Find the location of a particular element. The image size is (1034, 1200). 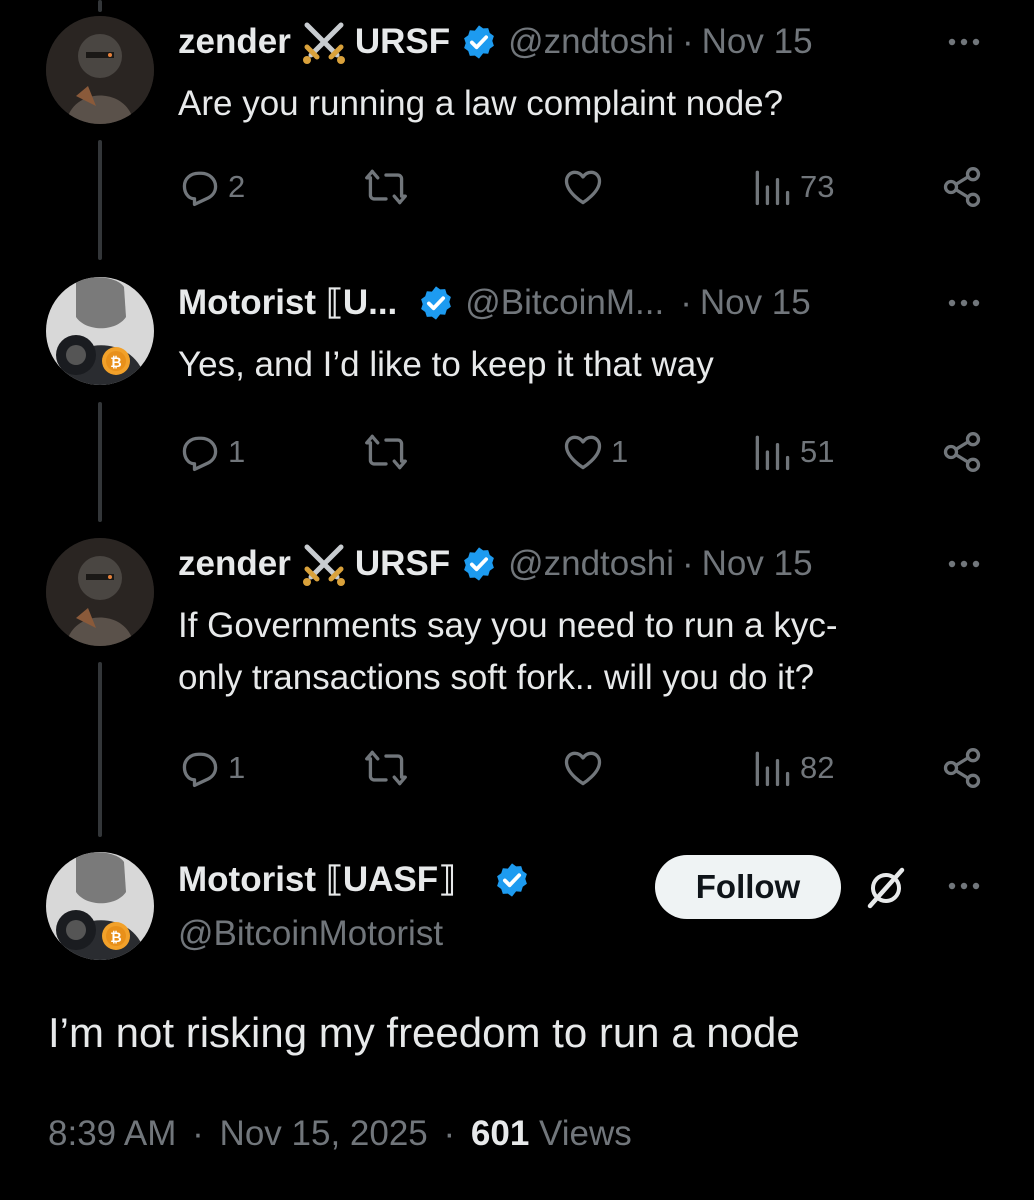

views-button: 51 is located at coordinates (792, 452).